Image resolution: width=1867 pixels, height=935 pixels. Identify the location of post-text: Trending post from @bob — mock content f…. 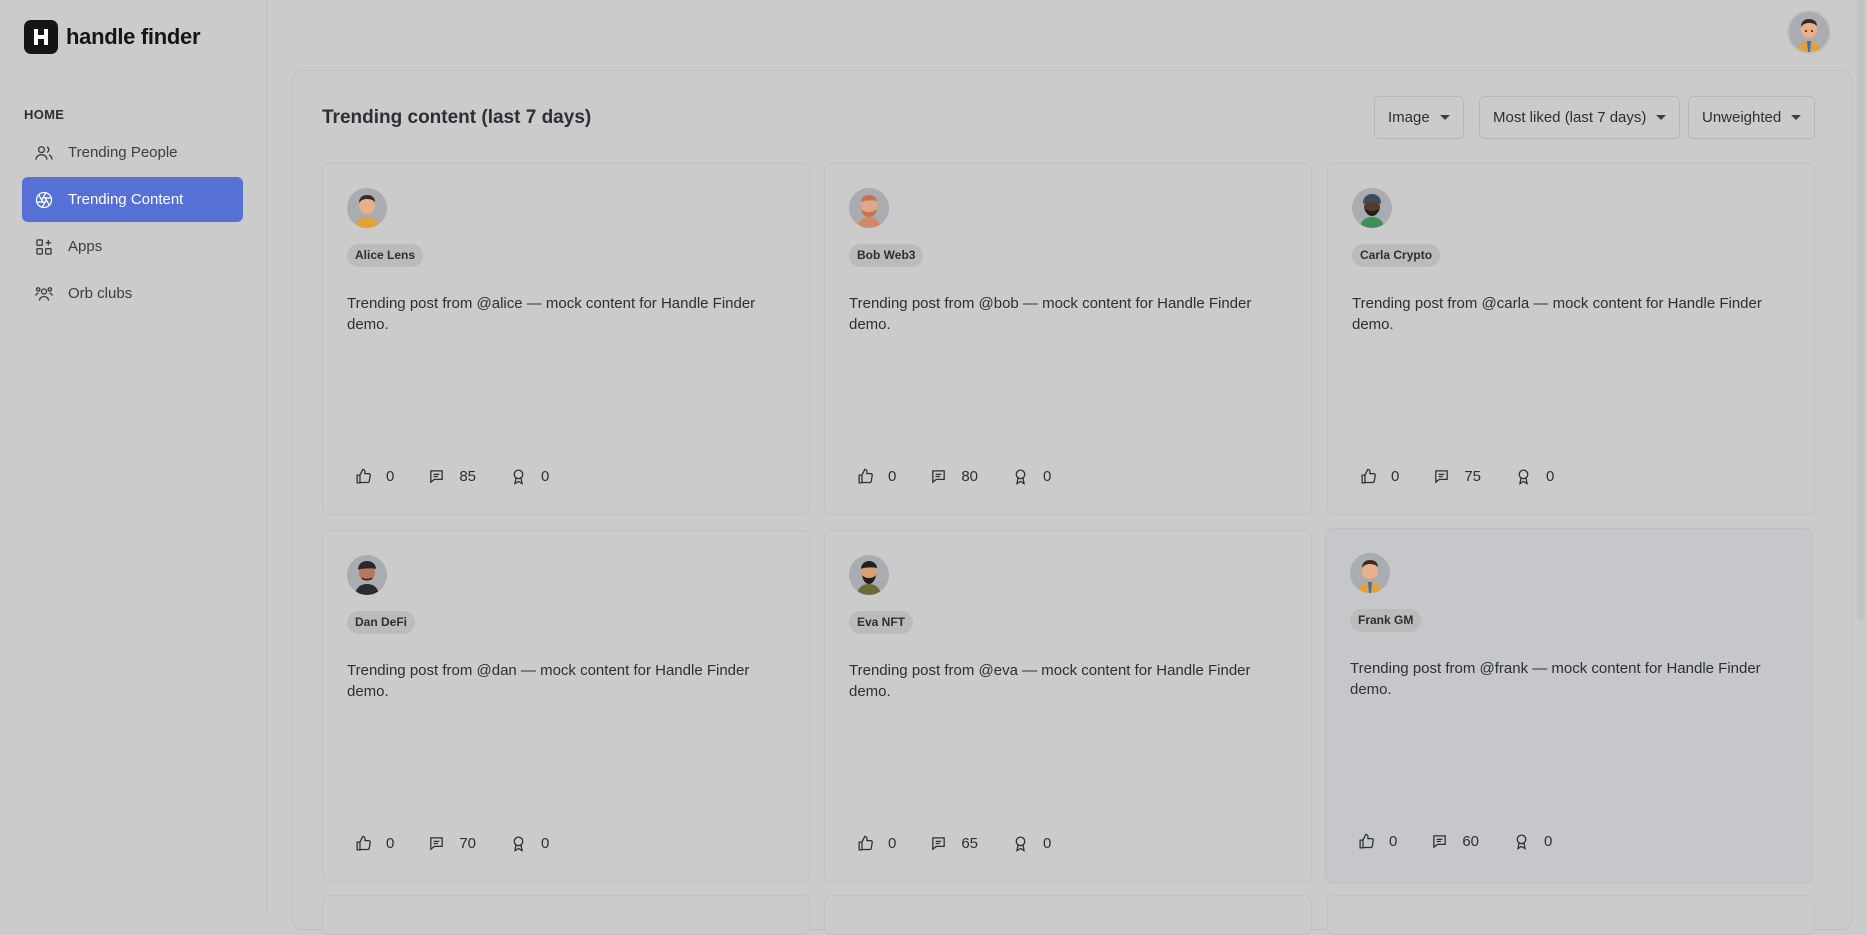
(1050, 314).